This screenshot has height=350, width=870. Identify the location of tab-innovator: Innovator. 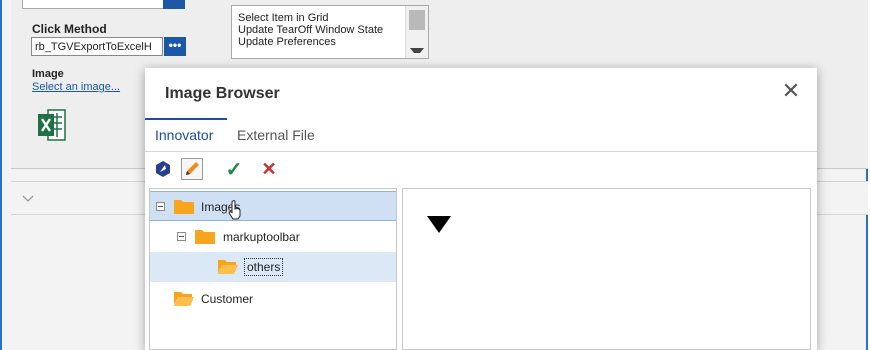
(184, 135).